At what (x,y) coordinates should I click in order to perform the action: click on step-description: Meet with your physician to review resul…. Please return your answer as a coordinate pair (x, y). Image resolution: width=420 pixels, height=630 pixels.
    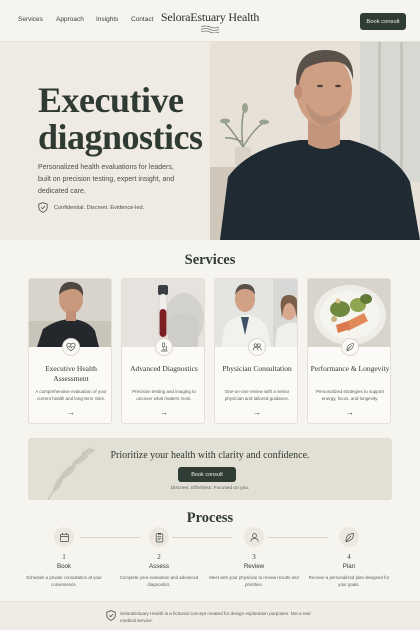
    Looking at the image, I should click on (254, 581).